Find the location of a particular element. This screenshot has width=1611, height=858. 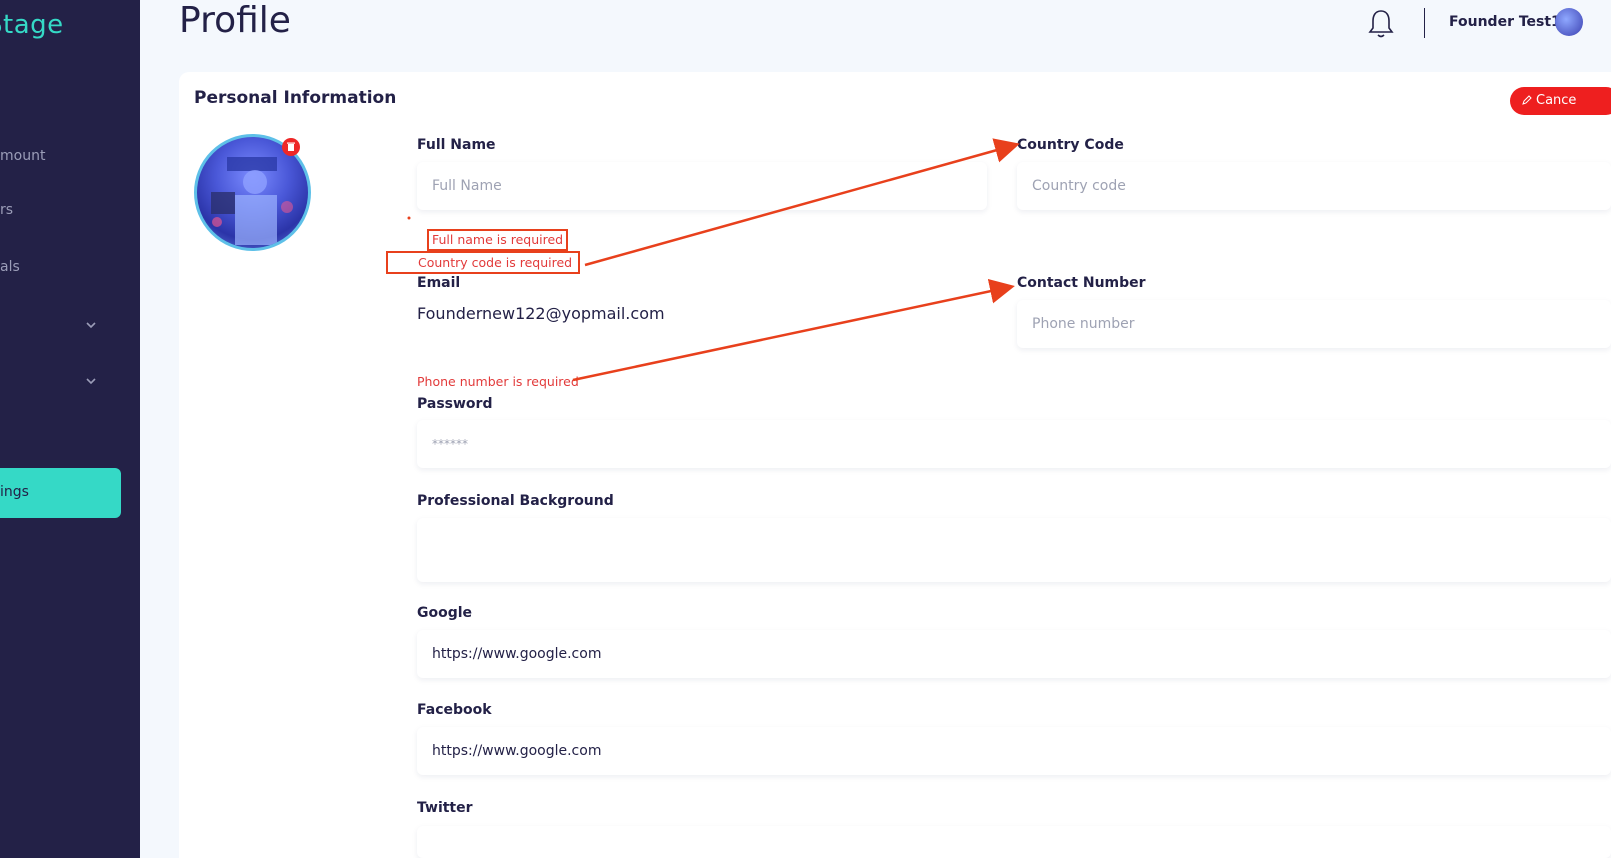

annotation-arrows is located at coordinates (713, 260).